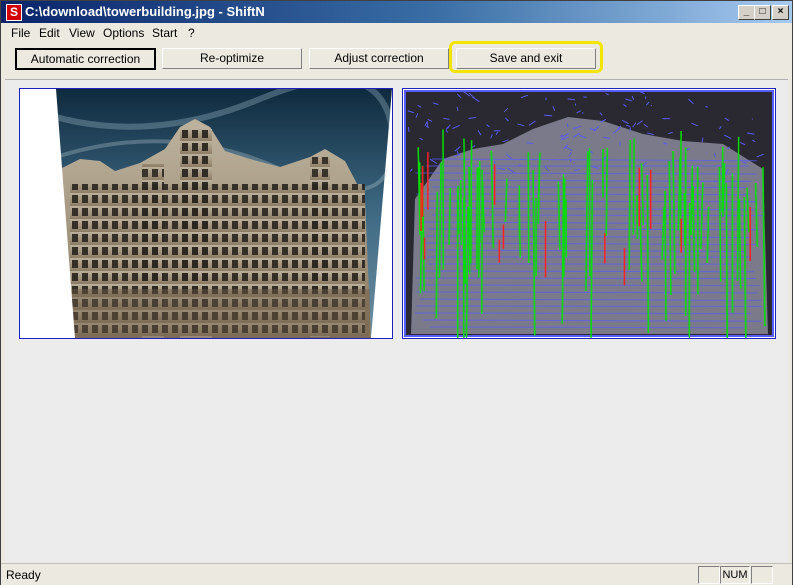 Image resolution: width=793 pixels, height=585 pixels. What do you see at coordinates (82, 33) in the screenshot?
I see `menu-view: View` at bounding box center [82, 33].